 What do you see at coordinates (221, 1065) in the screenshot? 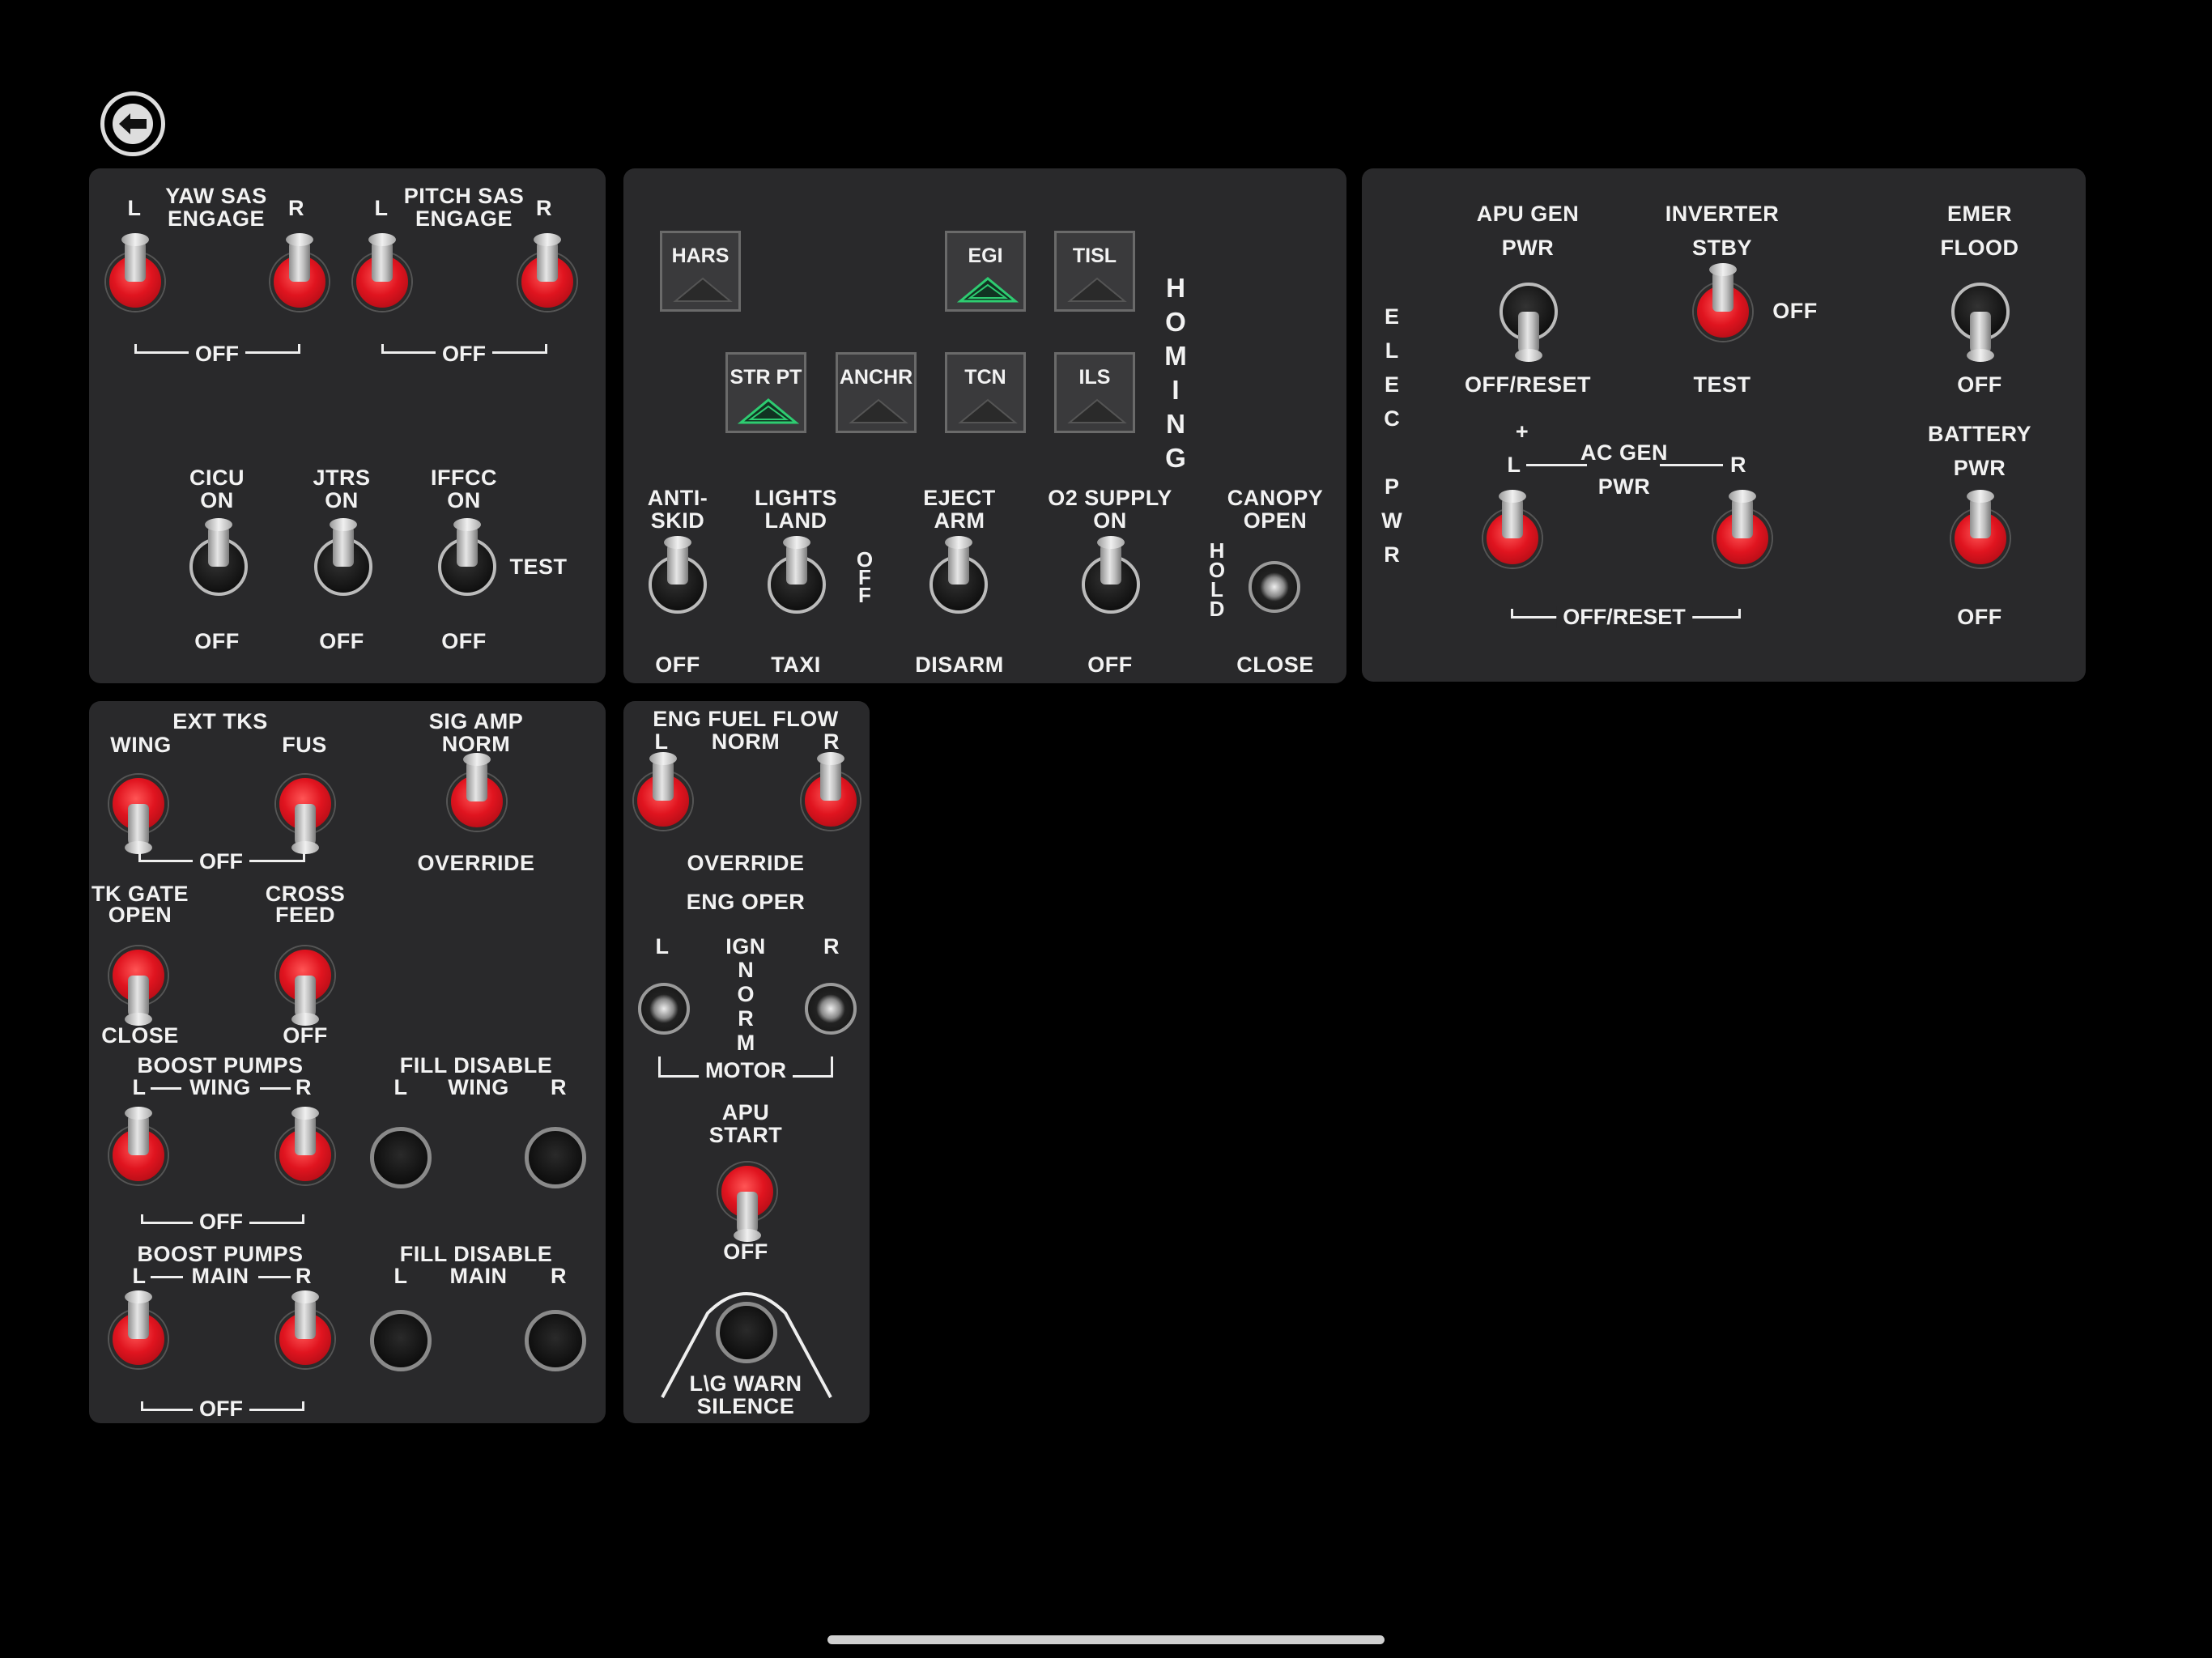
I see `boost-wing-label: BOOST PUMPS` at bounding box center [221, 1065].